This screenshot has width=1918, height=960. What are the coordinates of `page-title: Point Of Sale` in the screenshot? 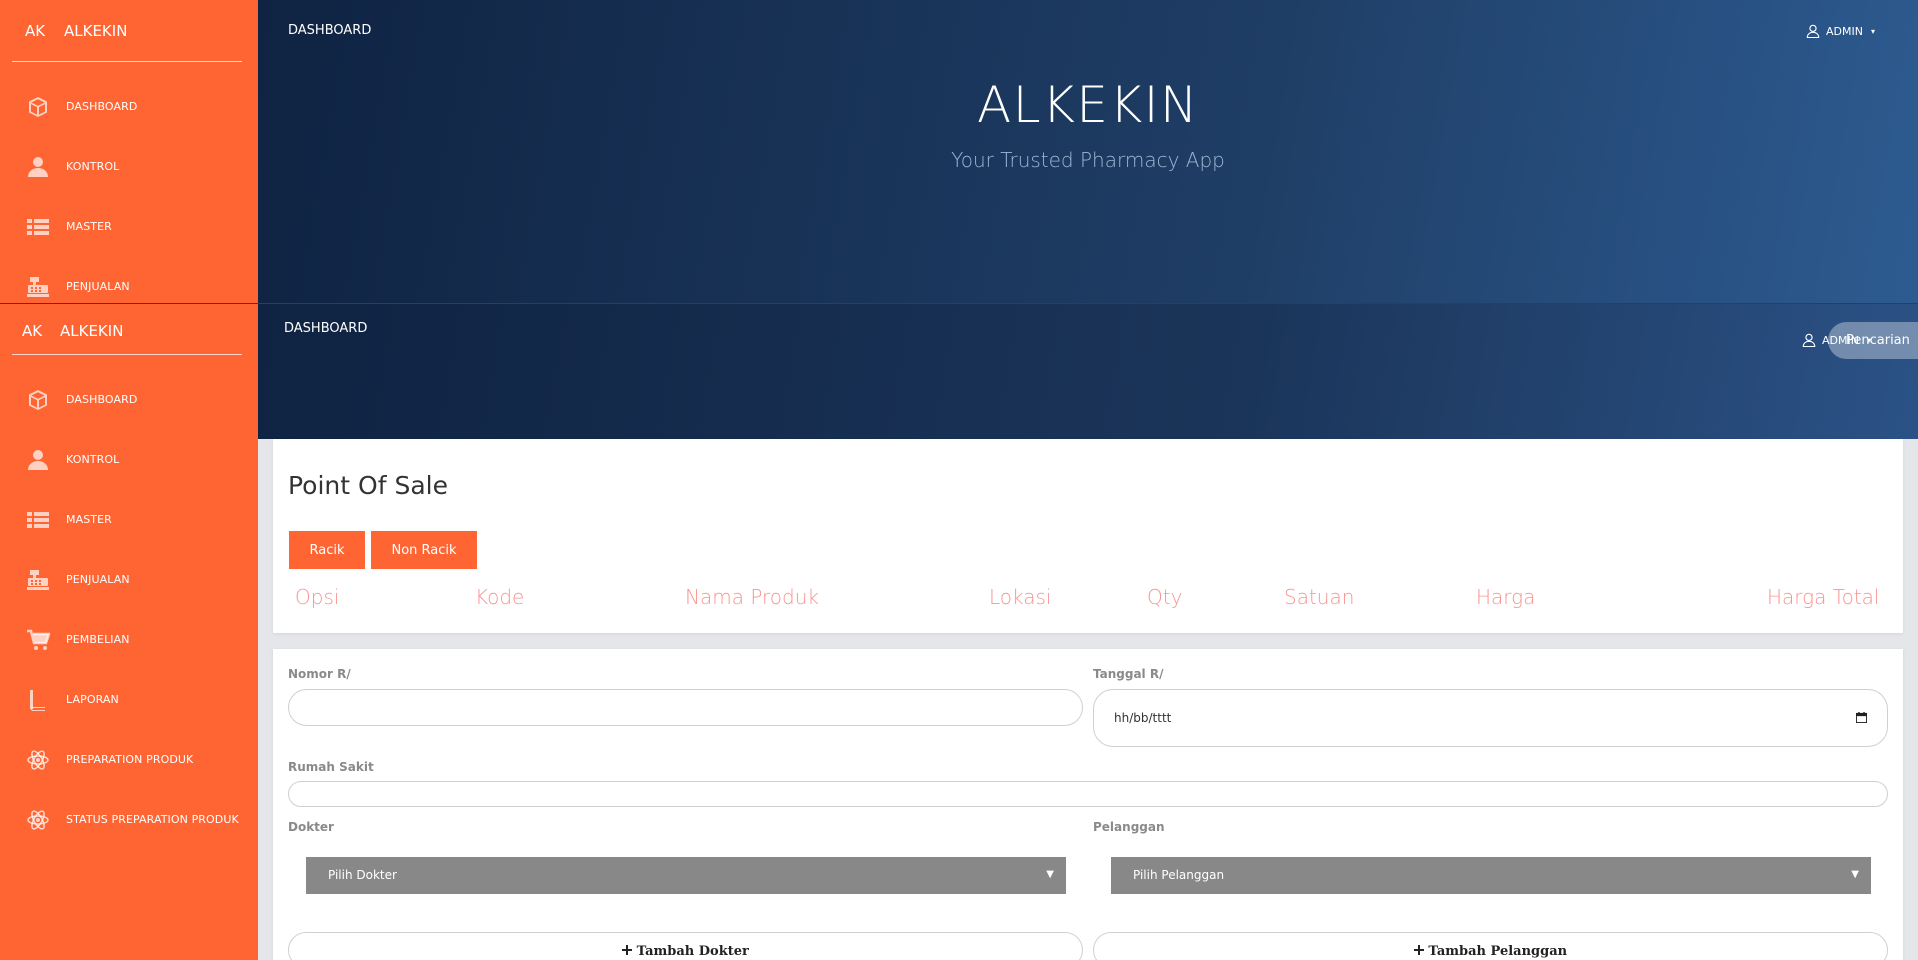 It's located at (368, 485).